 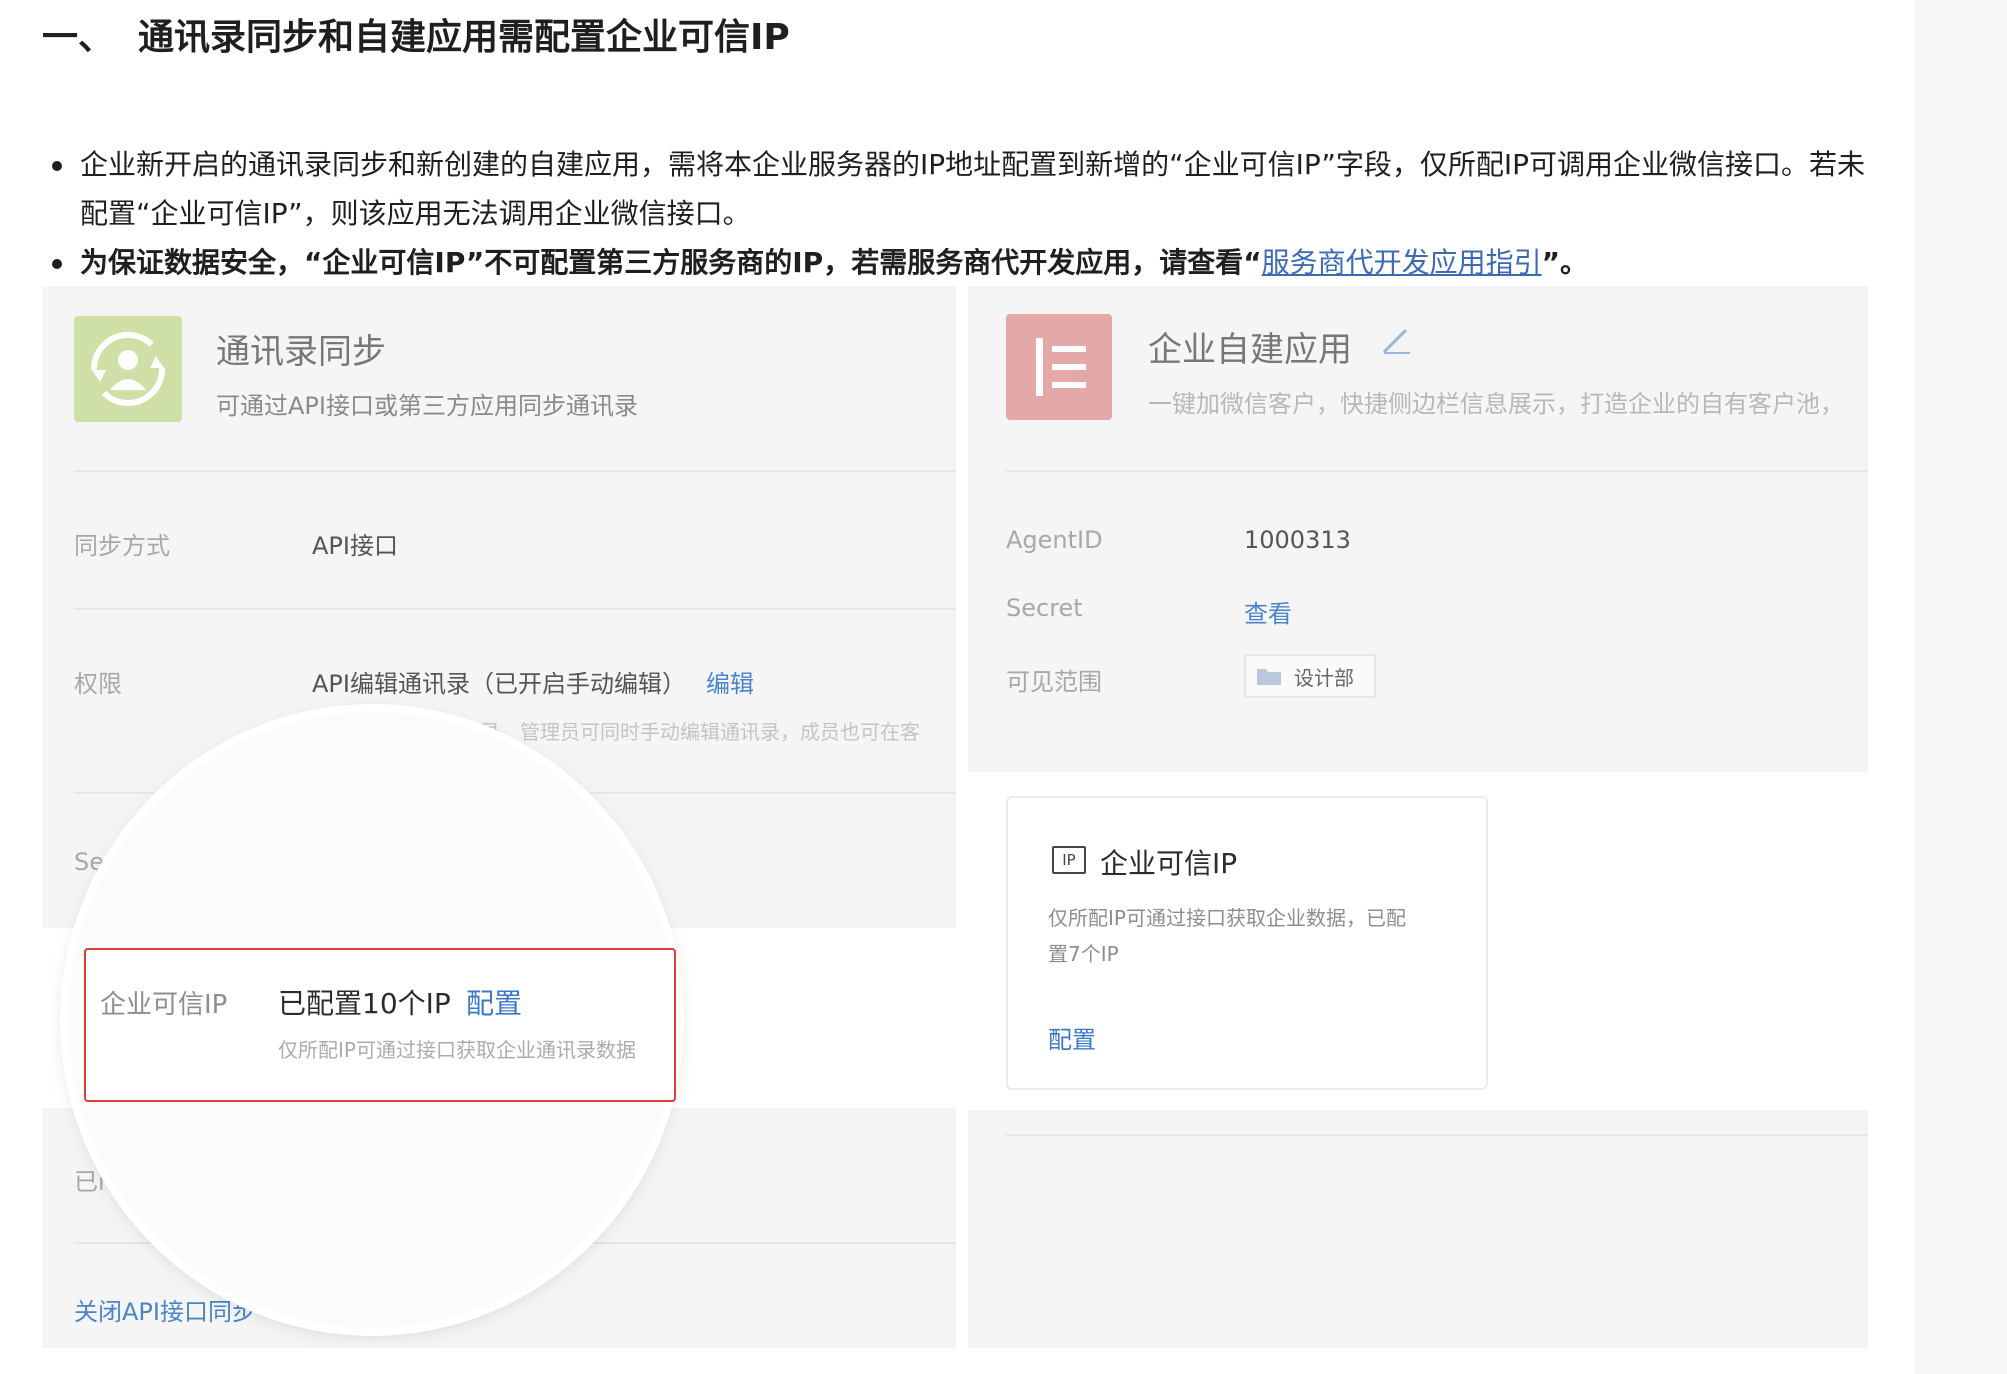 I want to click on permission-label: 权限, so click(x=98, y=684).